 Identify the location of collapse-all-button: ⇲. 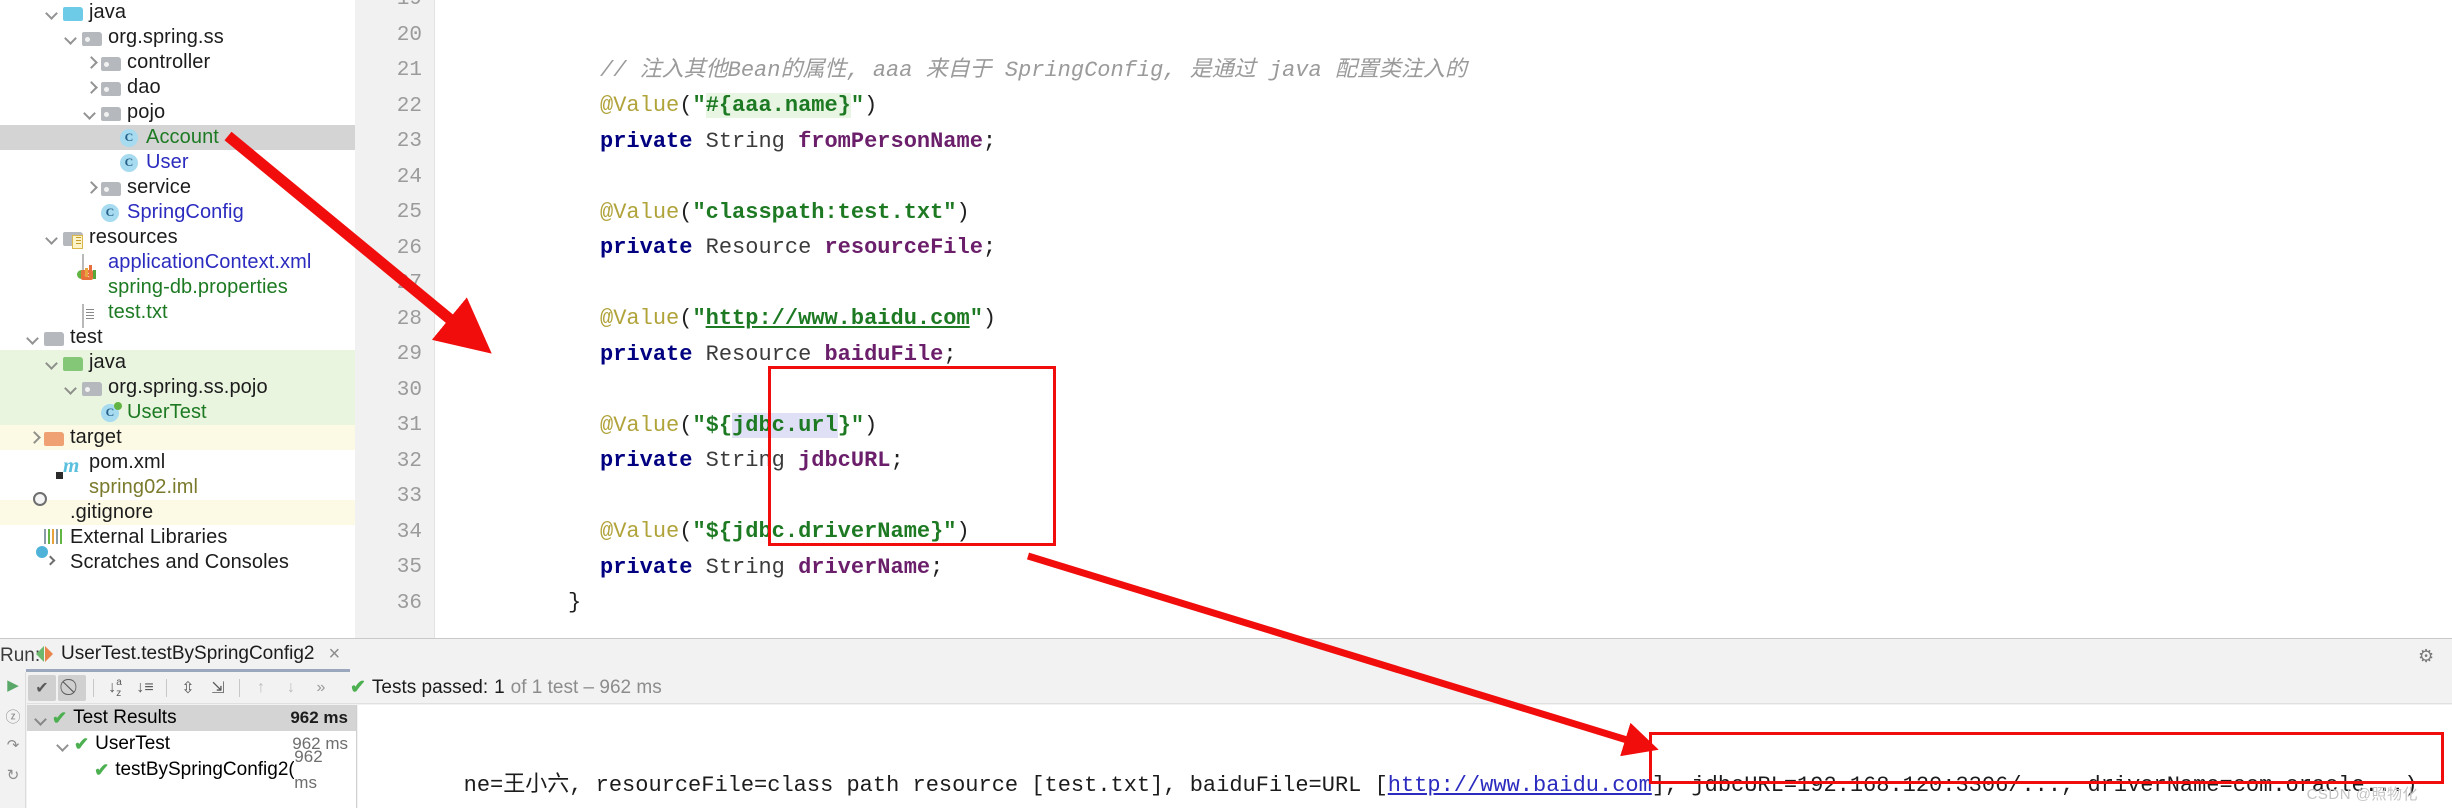
(218, 688).